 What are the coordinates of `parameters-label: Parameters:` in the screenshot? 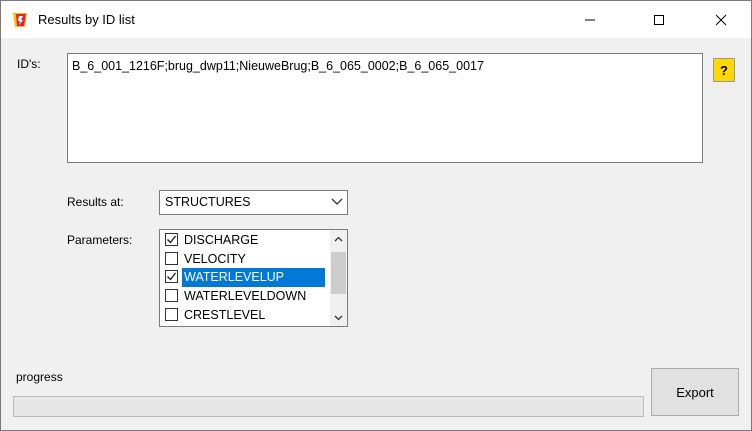 It's located at (100, 240).